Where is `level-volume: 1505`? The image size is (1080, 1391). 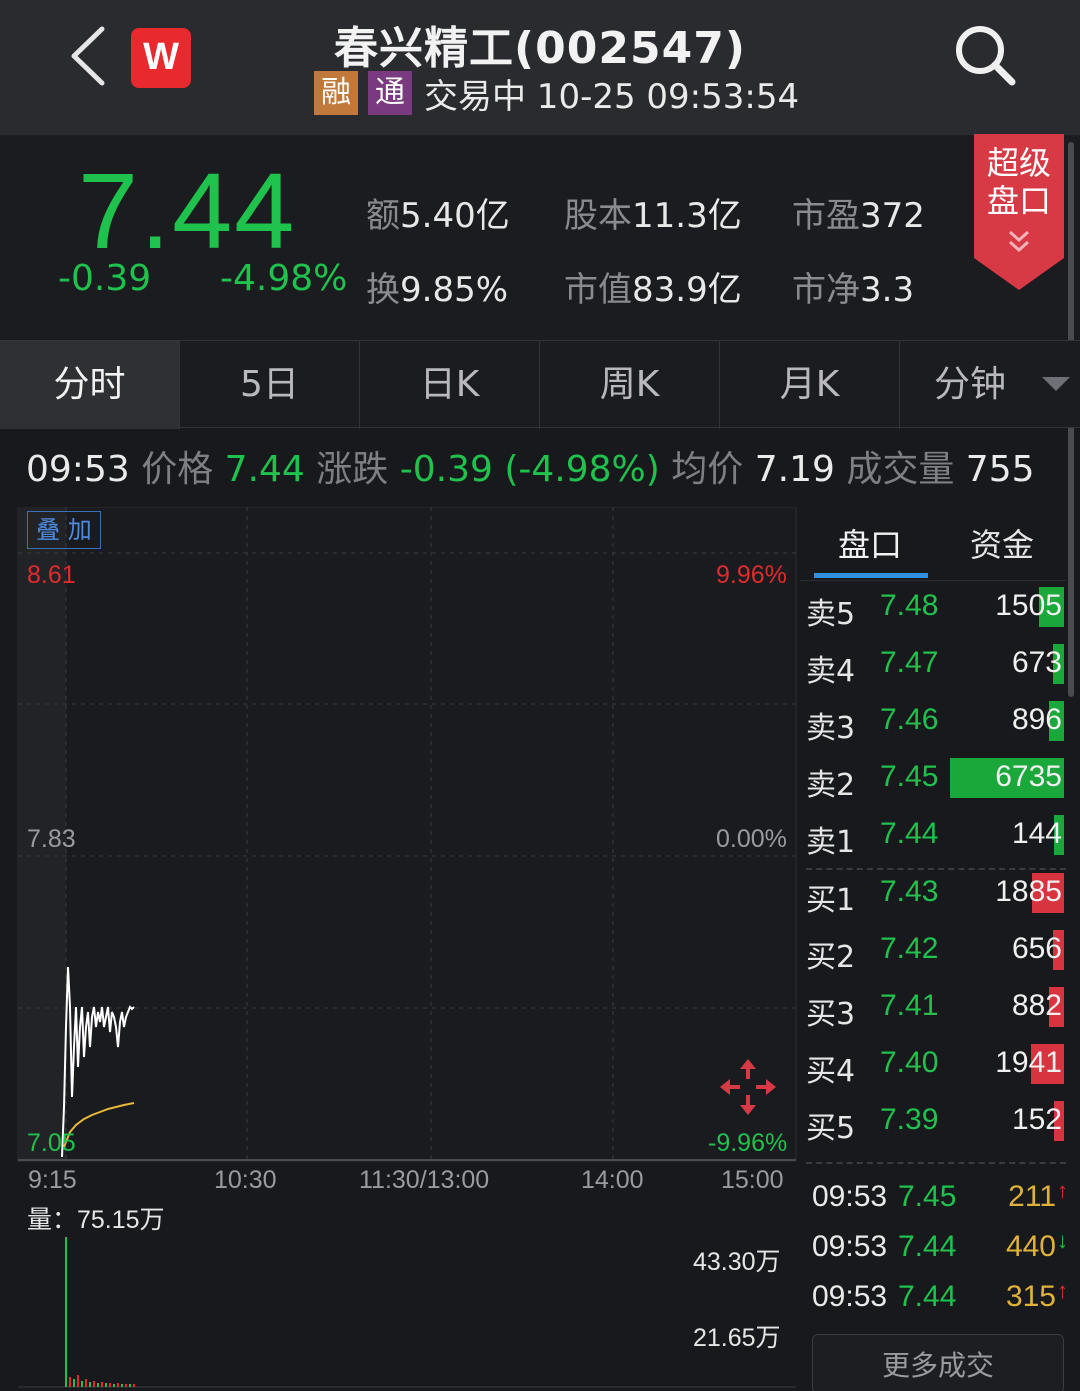 level-volume: 1505 is located at coordinates (1028, 605).